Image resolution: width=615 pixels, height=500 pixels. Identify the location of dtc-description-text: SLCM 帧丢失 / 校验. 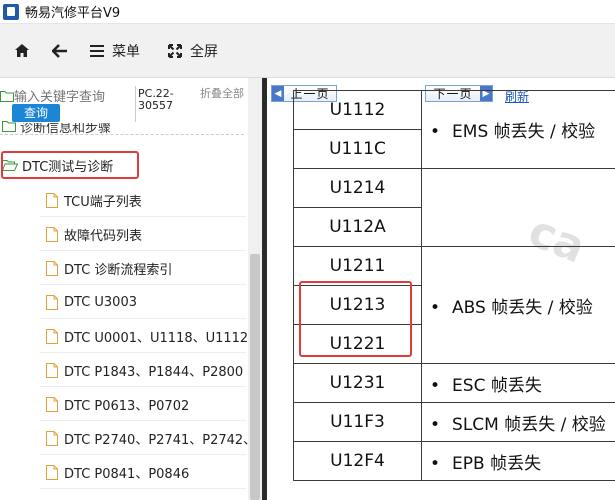
(529, 424).